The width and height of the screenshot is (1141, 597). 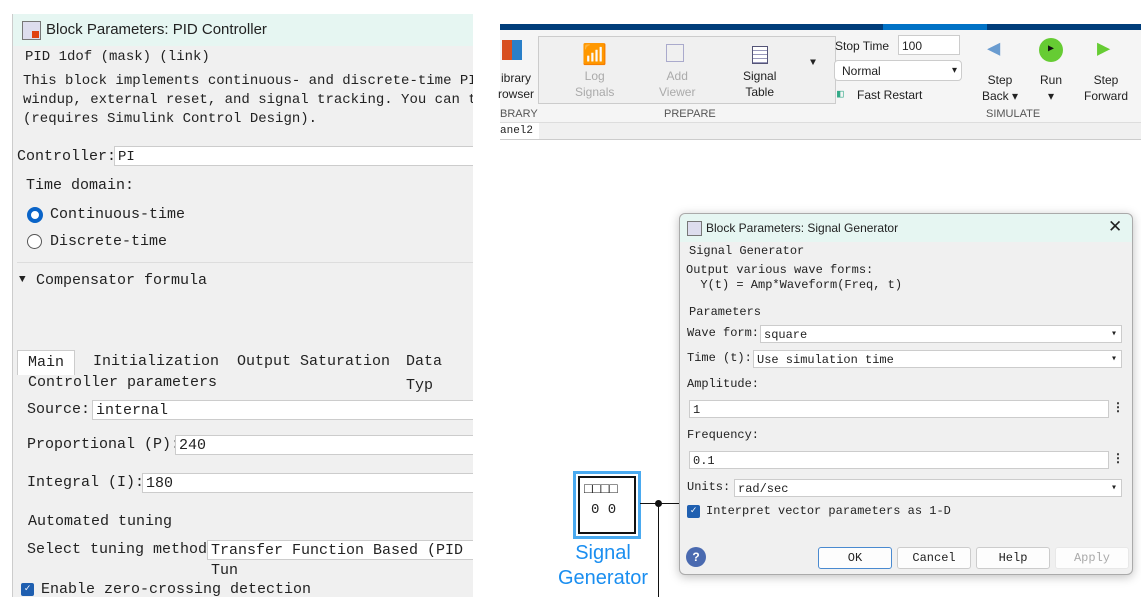 What do you see at coordinates (1051, 88) in the screenshot?
I see `run-button: Run ▾` at bounding box center [1051, 88].